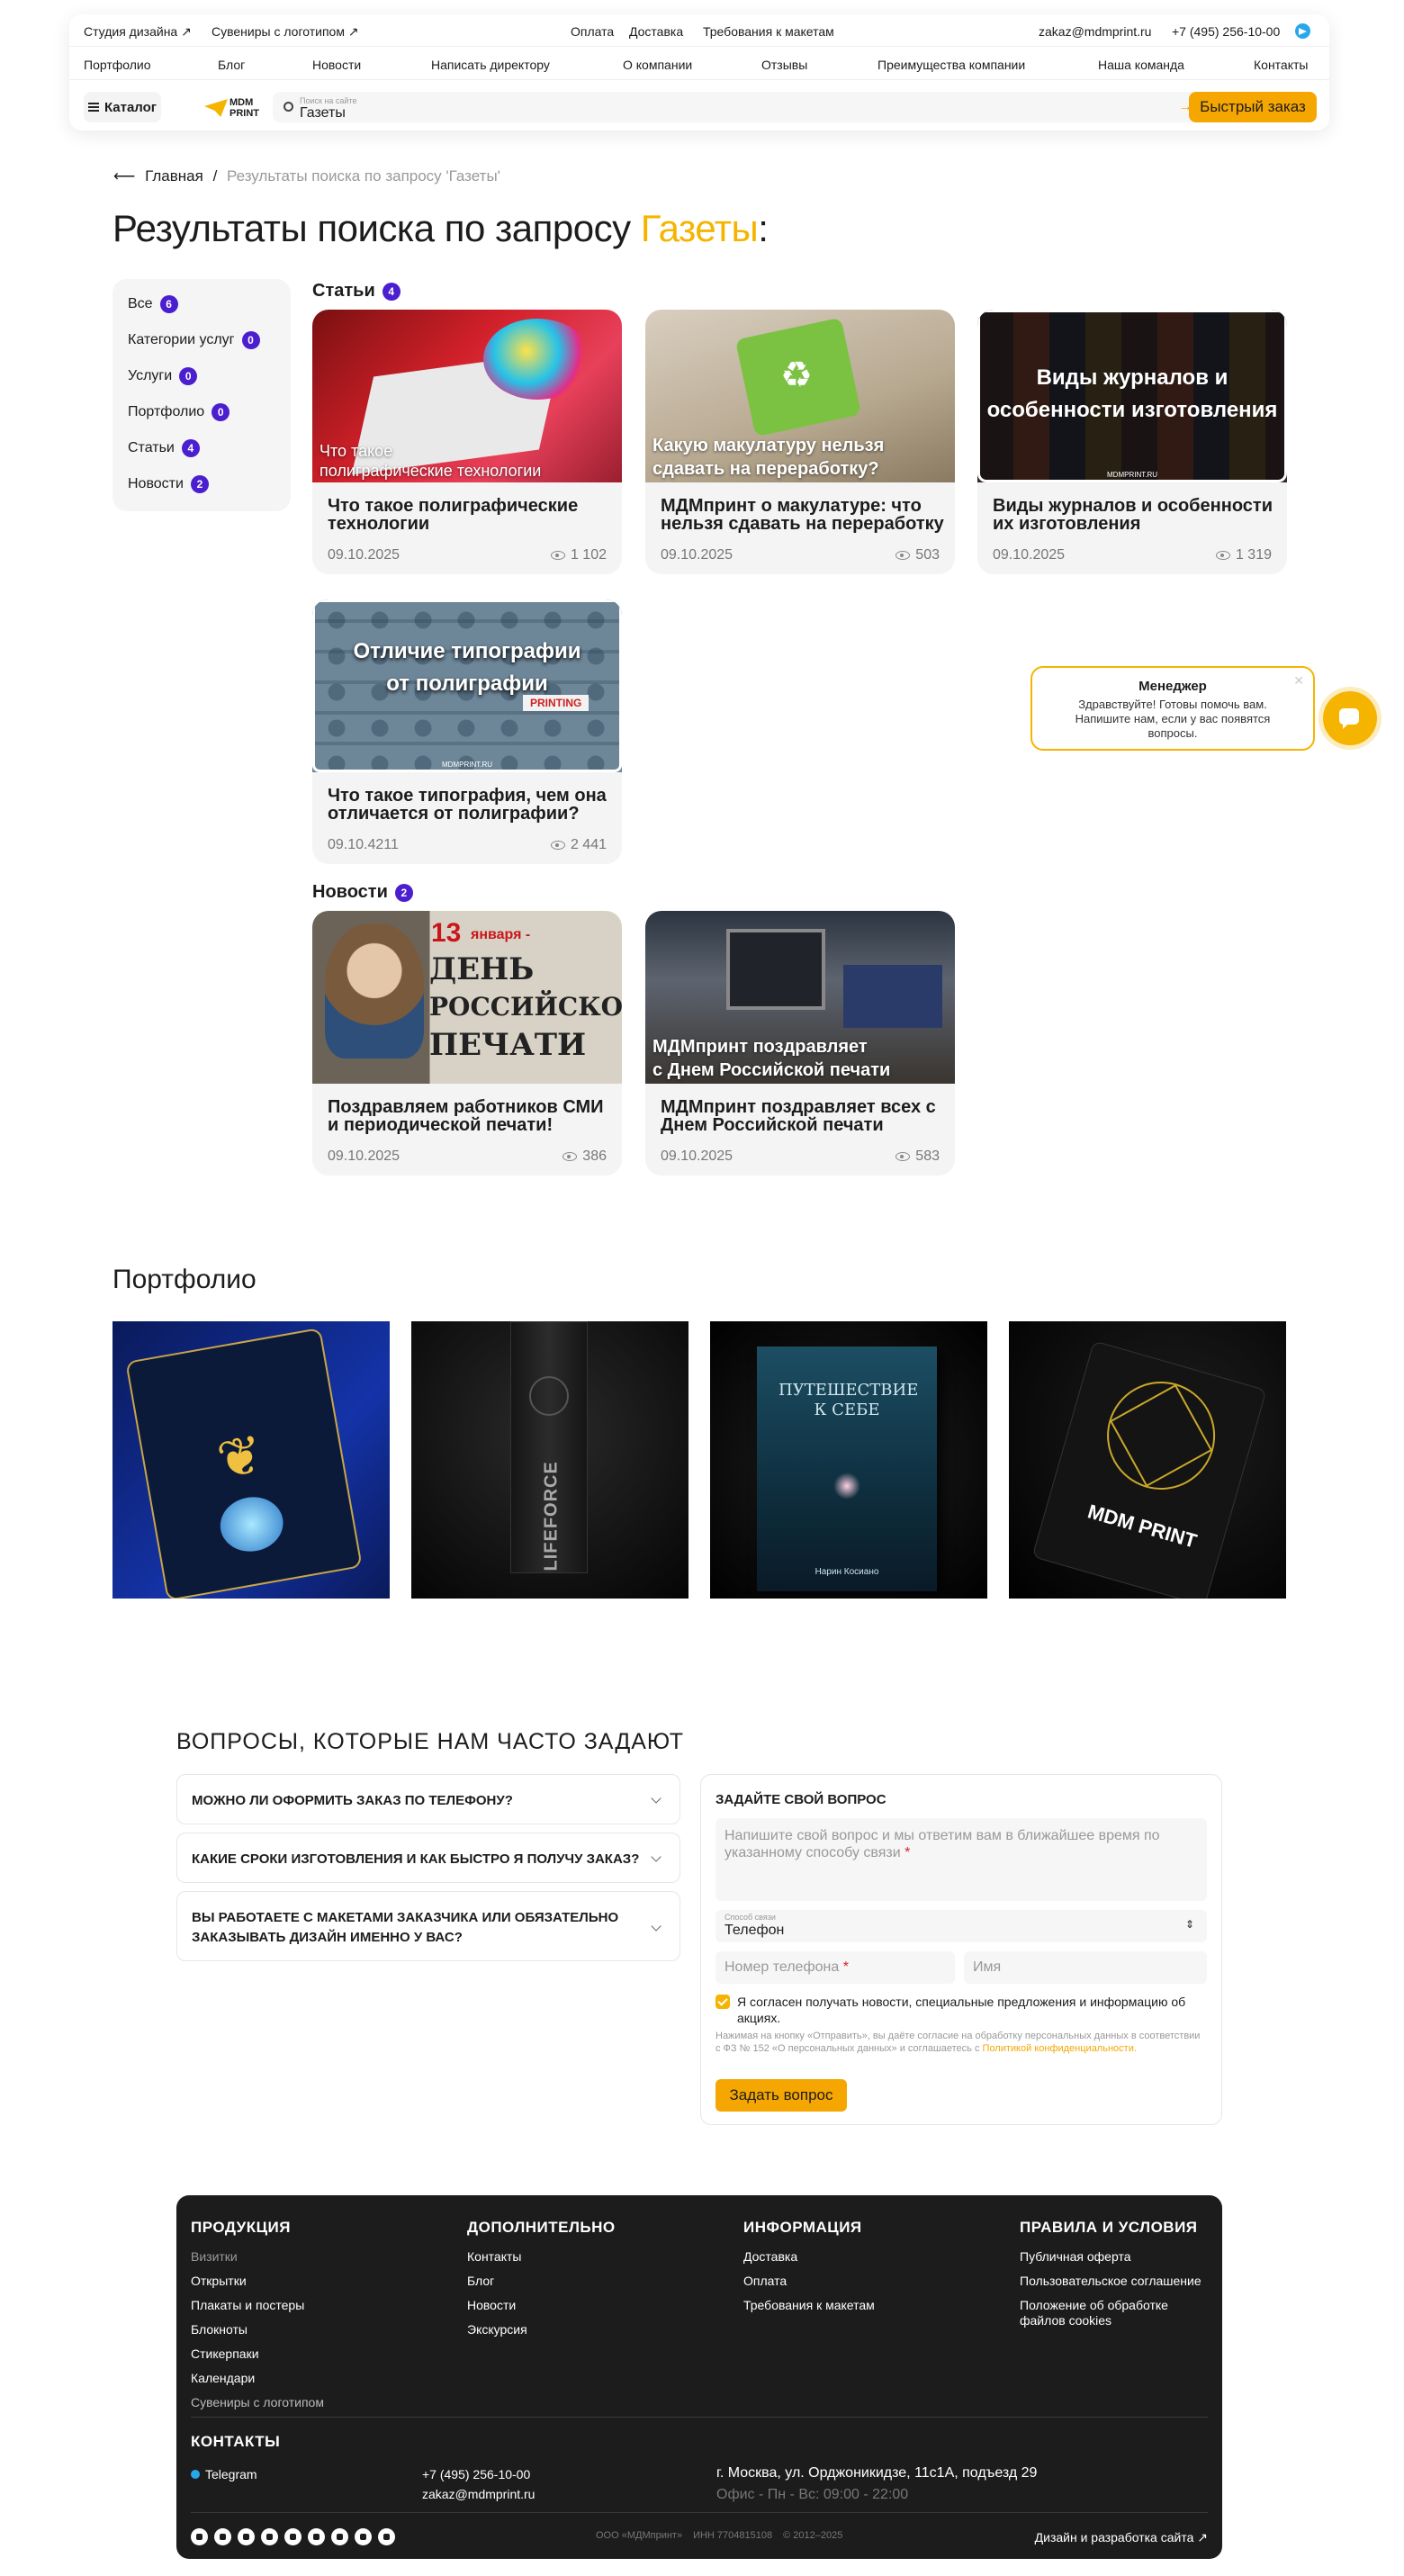 Image resolution: width=1404 pixels, height=2576 pixels. What do you see at coordinates (293, 2536) in the screenshot?
I see `dzen-icon` at bounding box center [293, 2536].